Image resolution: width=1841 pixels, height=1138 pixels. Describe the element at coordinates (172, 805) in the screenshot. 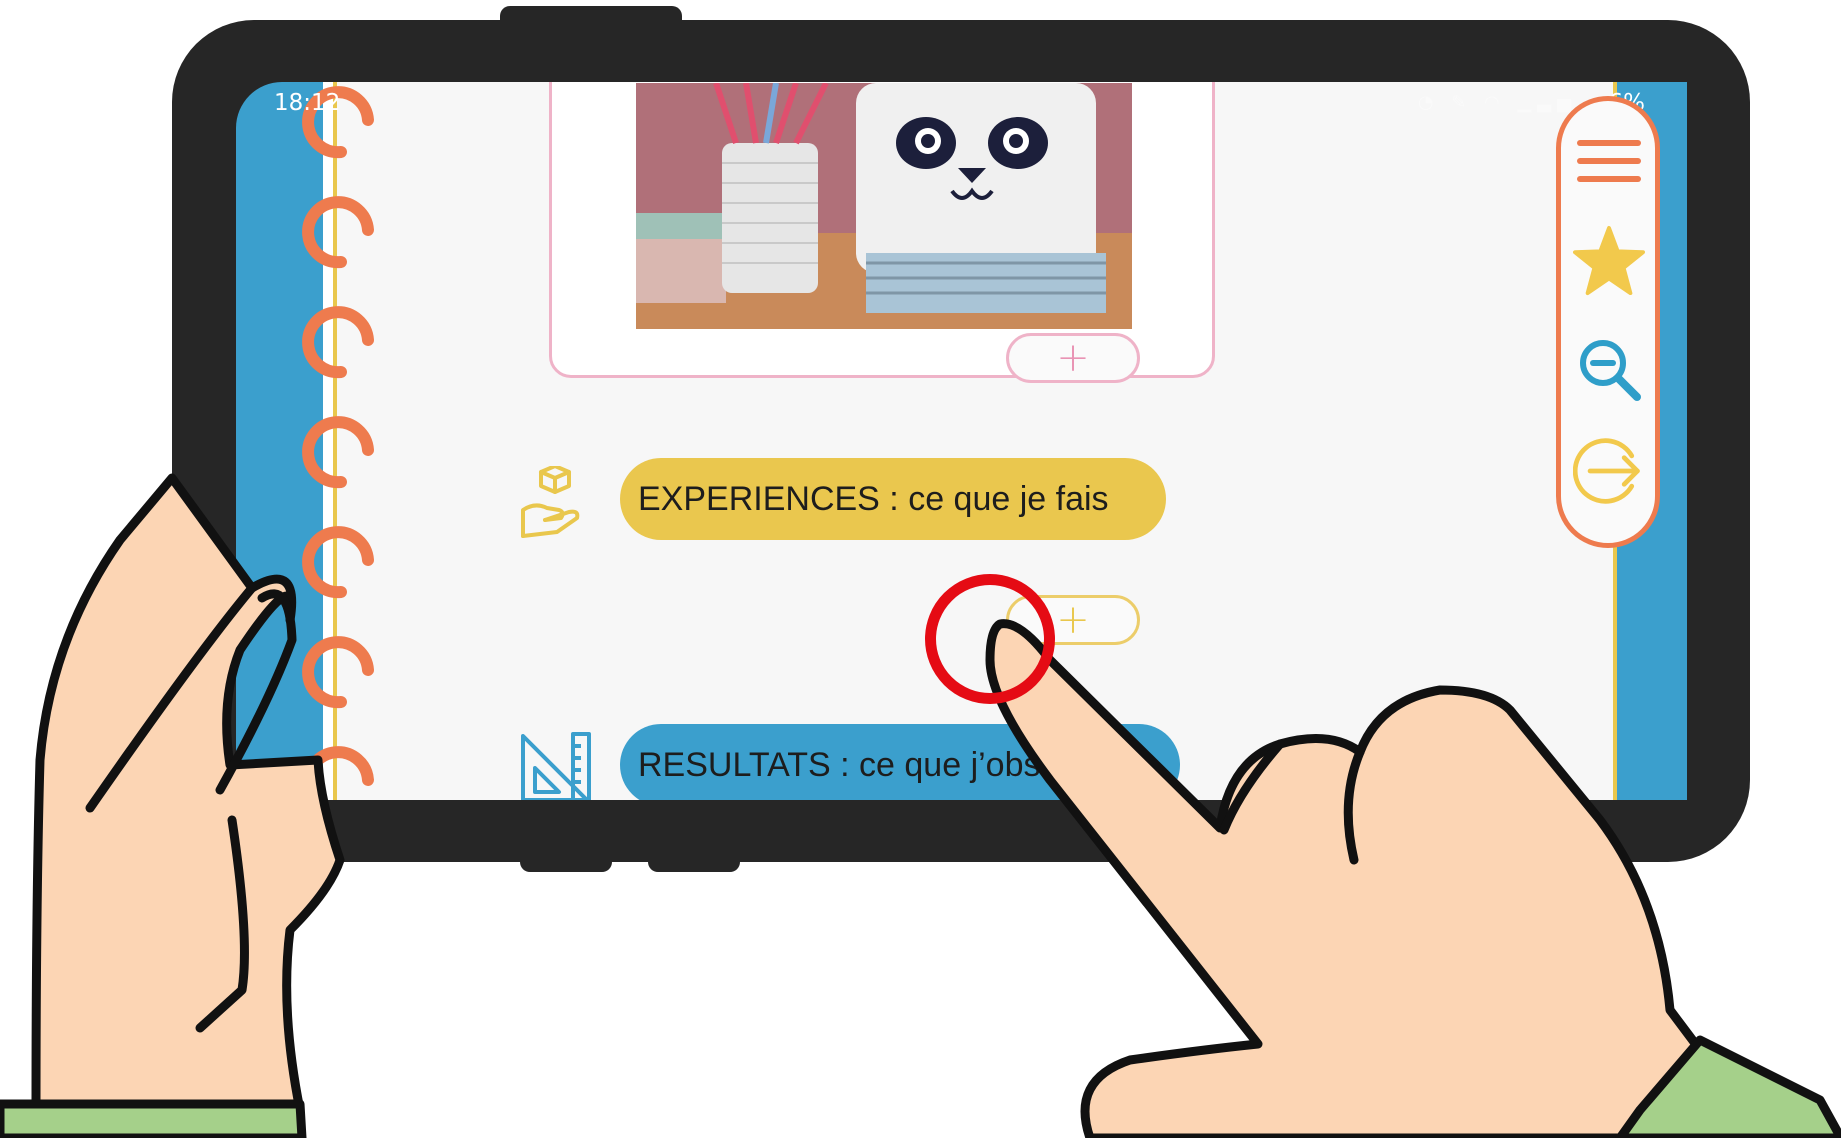

I see `left-hand` at that location.